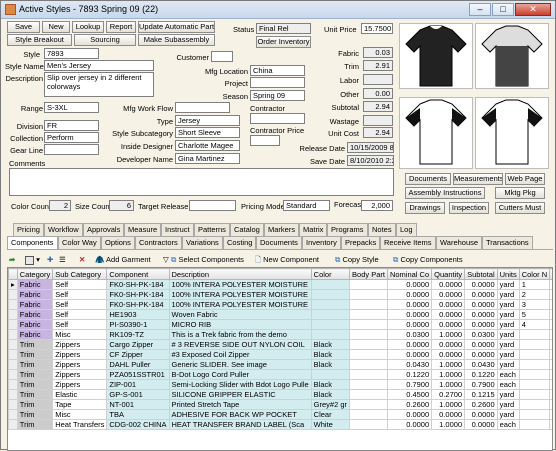  I want to click on table-cell: 0.4500, so click(409, 394).